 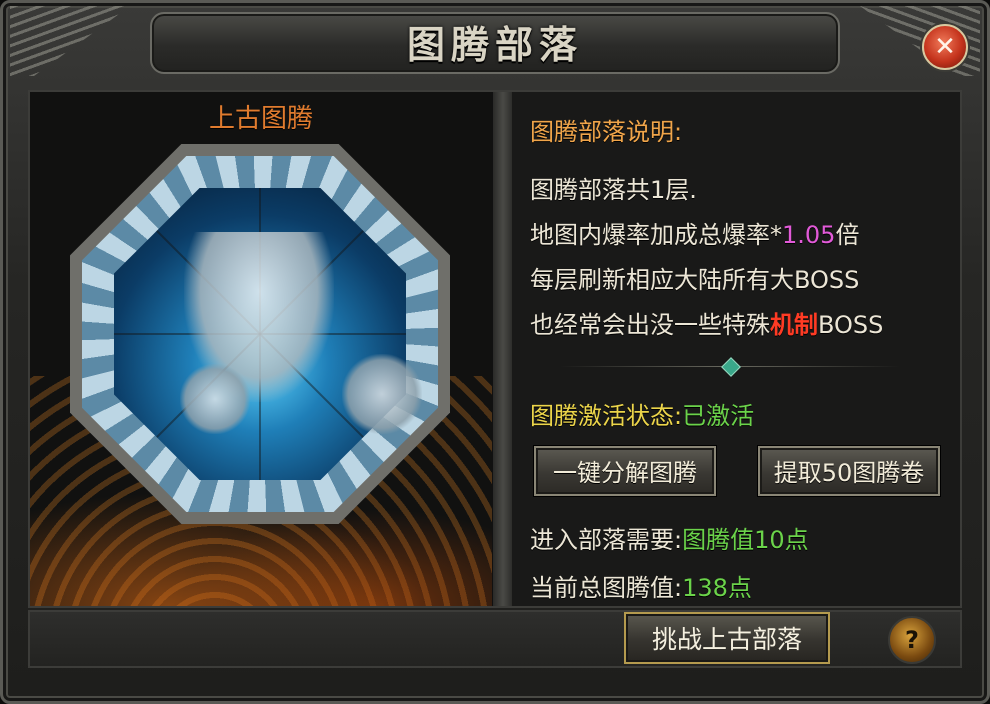 I want to click on decompose-totem-button: 一键分解图腾, so click(x=625, y=471).